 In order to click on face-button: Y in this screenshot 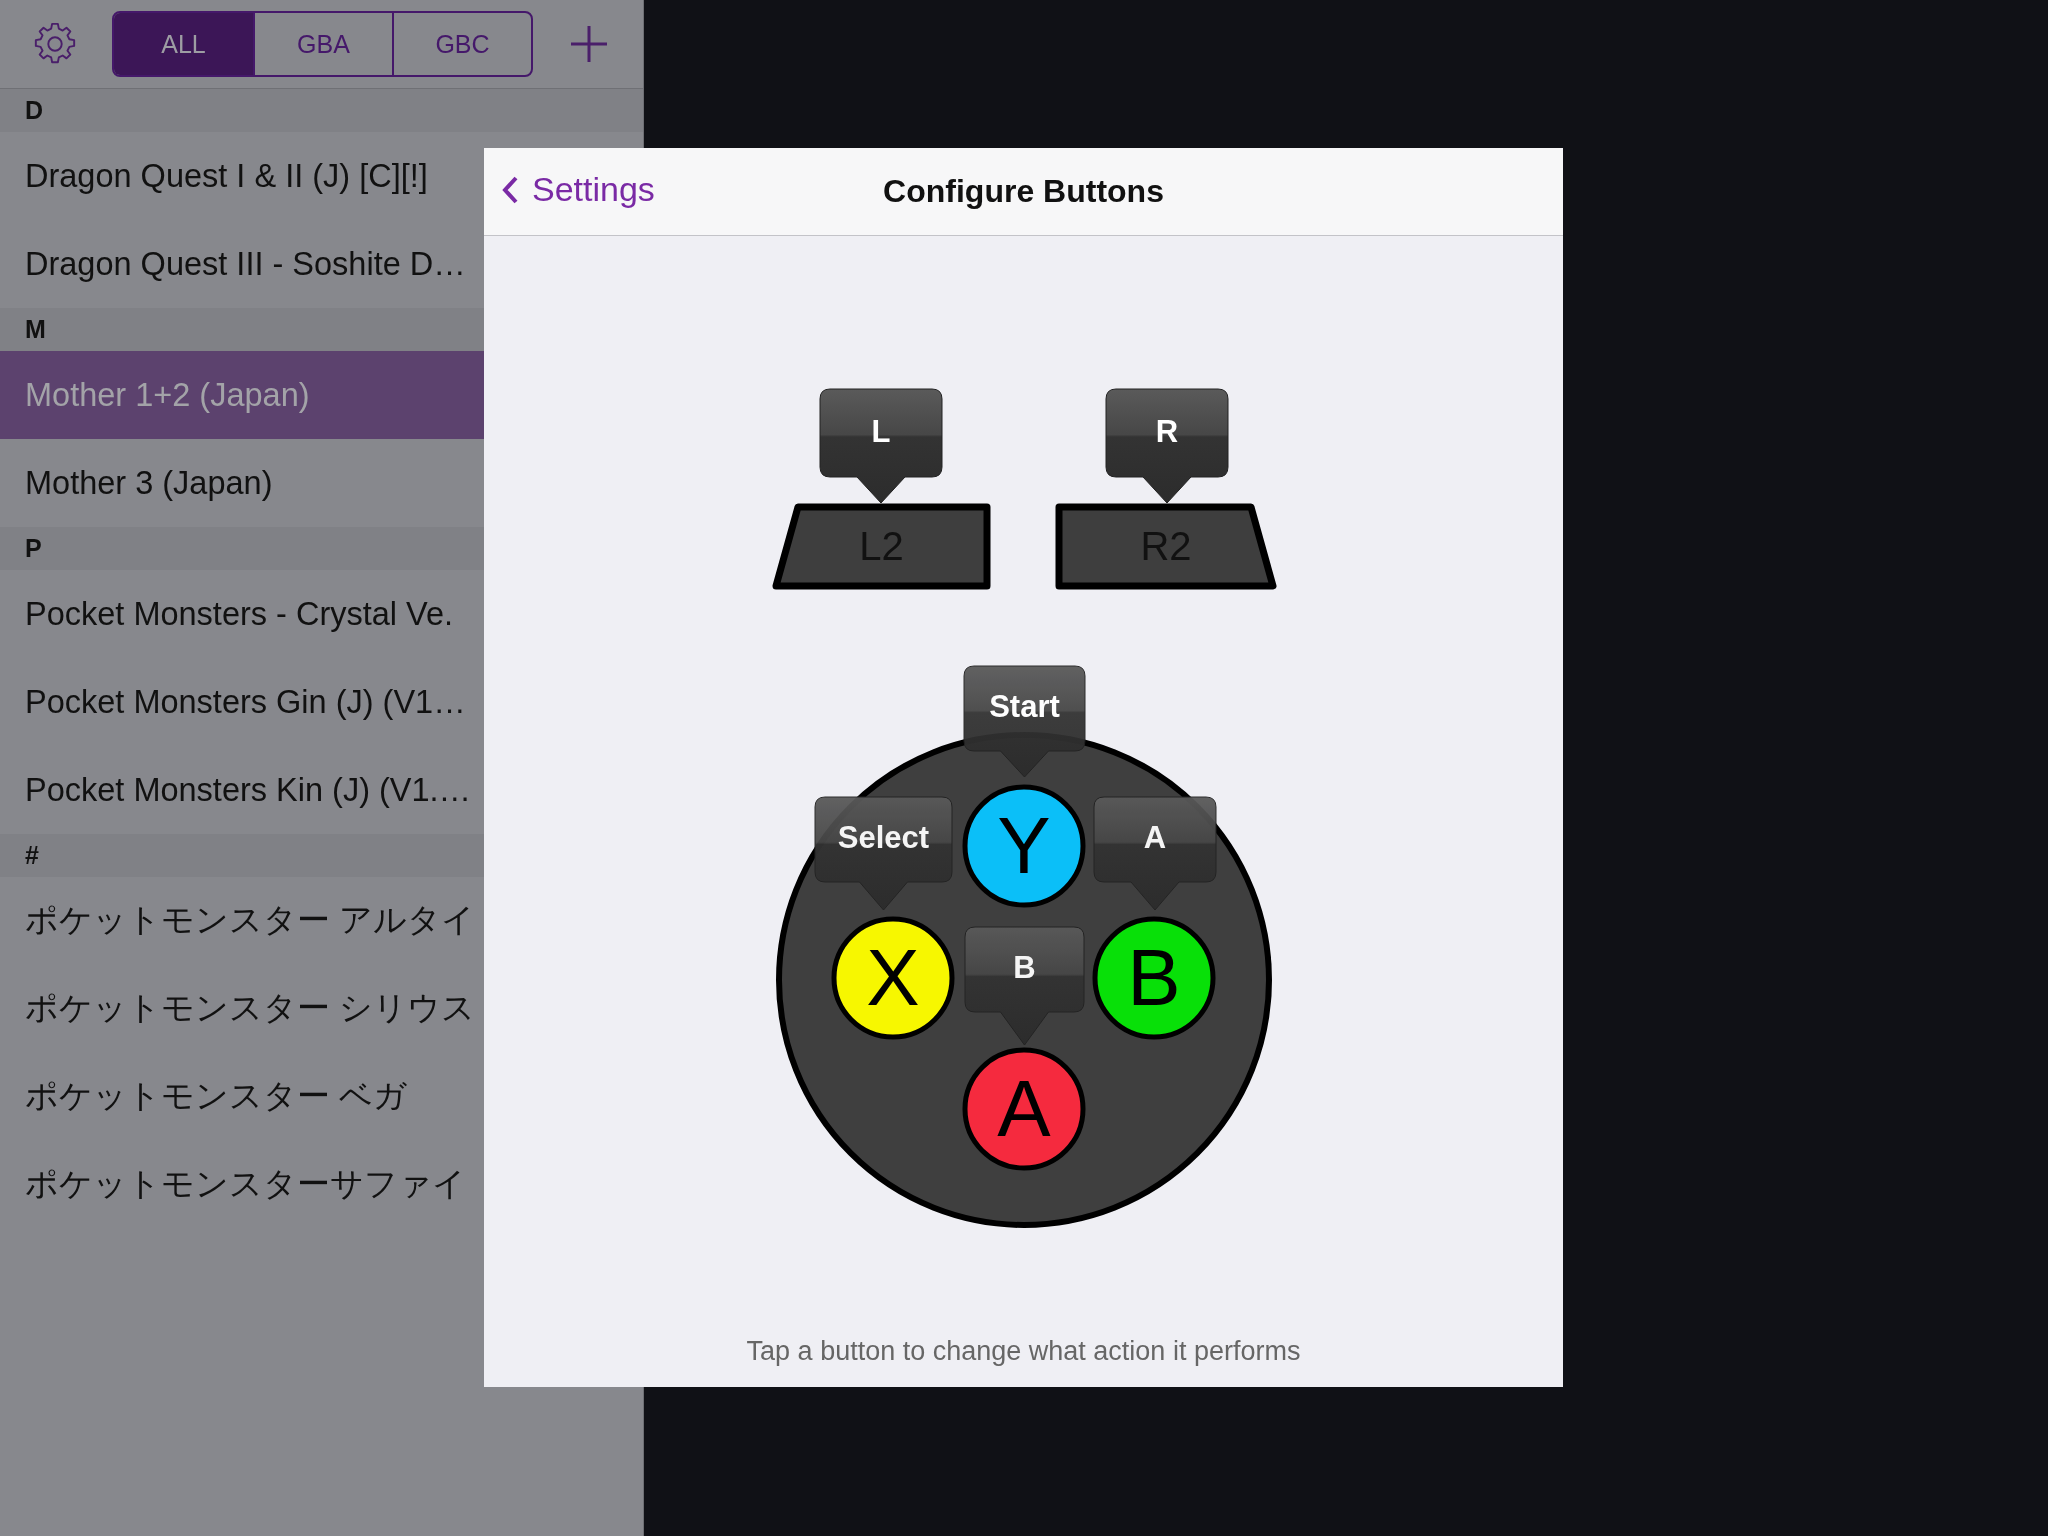, I will do `click(1024, 846)`.